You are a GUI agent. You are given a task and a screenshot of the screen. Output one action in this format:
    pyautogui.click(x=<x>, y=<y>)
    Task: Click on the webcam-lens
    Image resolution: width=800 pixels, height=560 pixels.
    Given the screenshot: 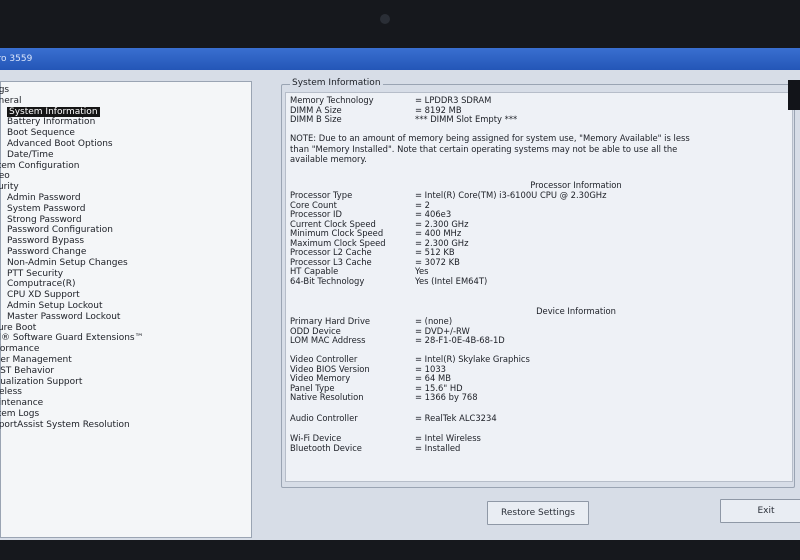 What is the action you would take?
    pyautogui.click(x=385, y=19)
    